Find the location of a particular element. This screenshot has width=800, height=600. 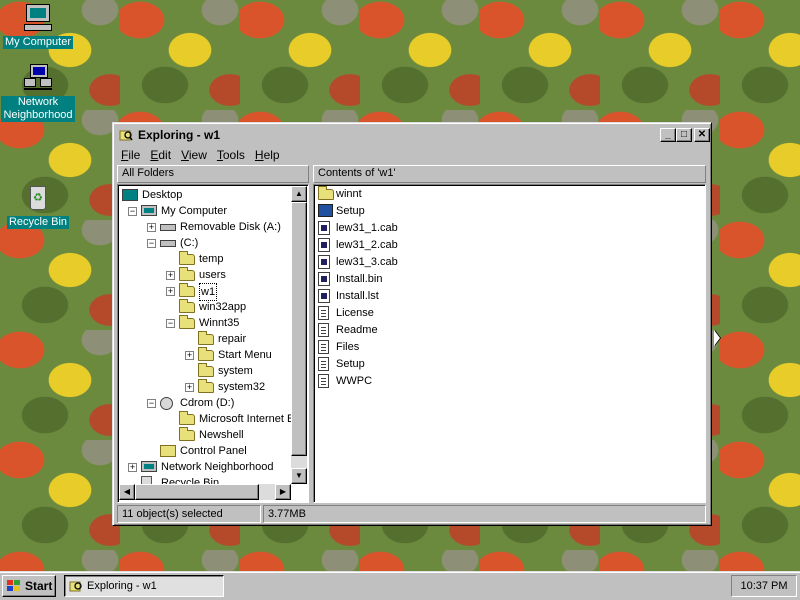

menu-bar: File Edit View Tools Help is located at coordinates (412, 155).